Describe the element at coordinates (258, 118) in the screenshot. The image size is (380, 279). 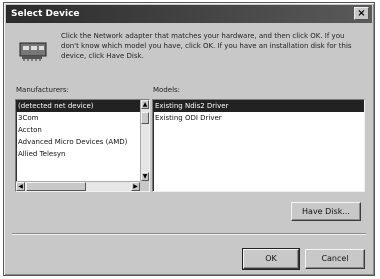
I see `model-list-item: Existing ODI Driver` at that location.